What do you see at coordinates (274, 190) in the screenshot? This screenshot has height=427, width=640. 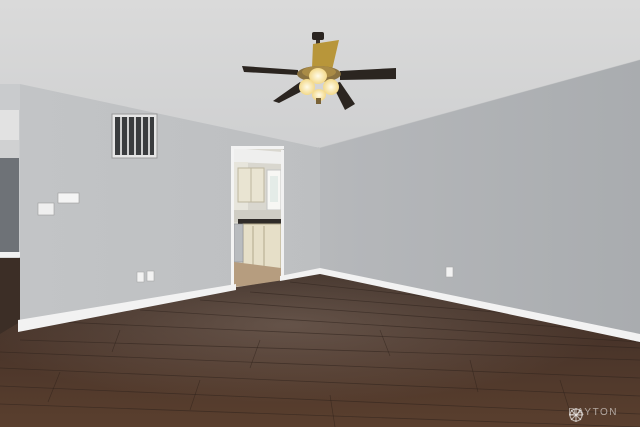 I see `kitchen-window` at bounding box center [274, 190].